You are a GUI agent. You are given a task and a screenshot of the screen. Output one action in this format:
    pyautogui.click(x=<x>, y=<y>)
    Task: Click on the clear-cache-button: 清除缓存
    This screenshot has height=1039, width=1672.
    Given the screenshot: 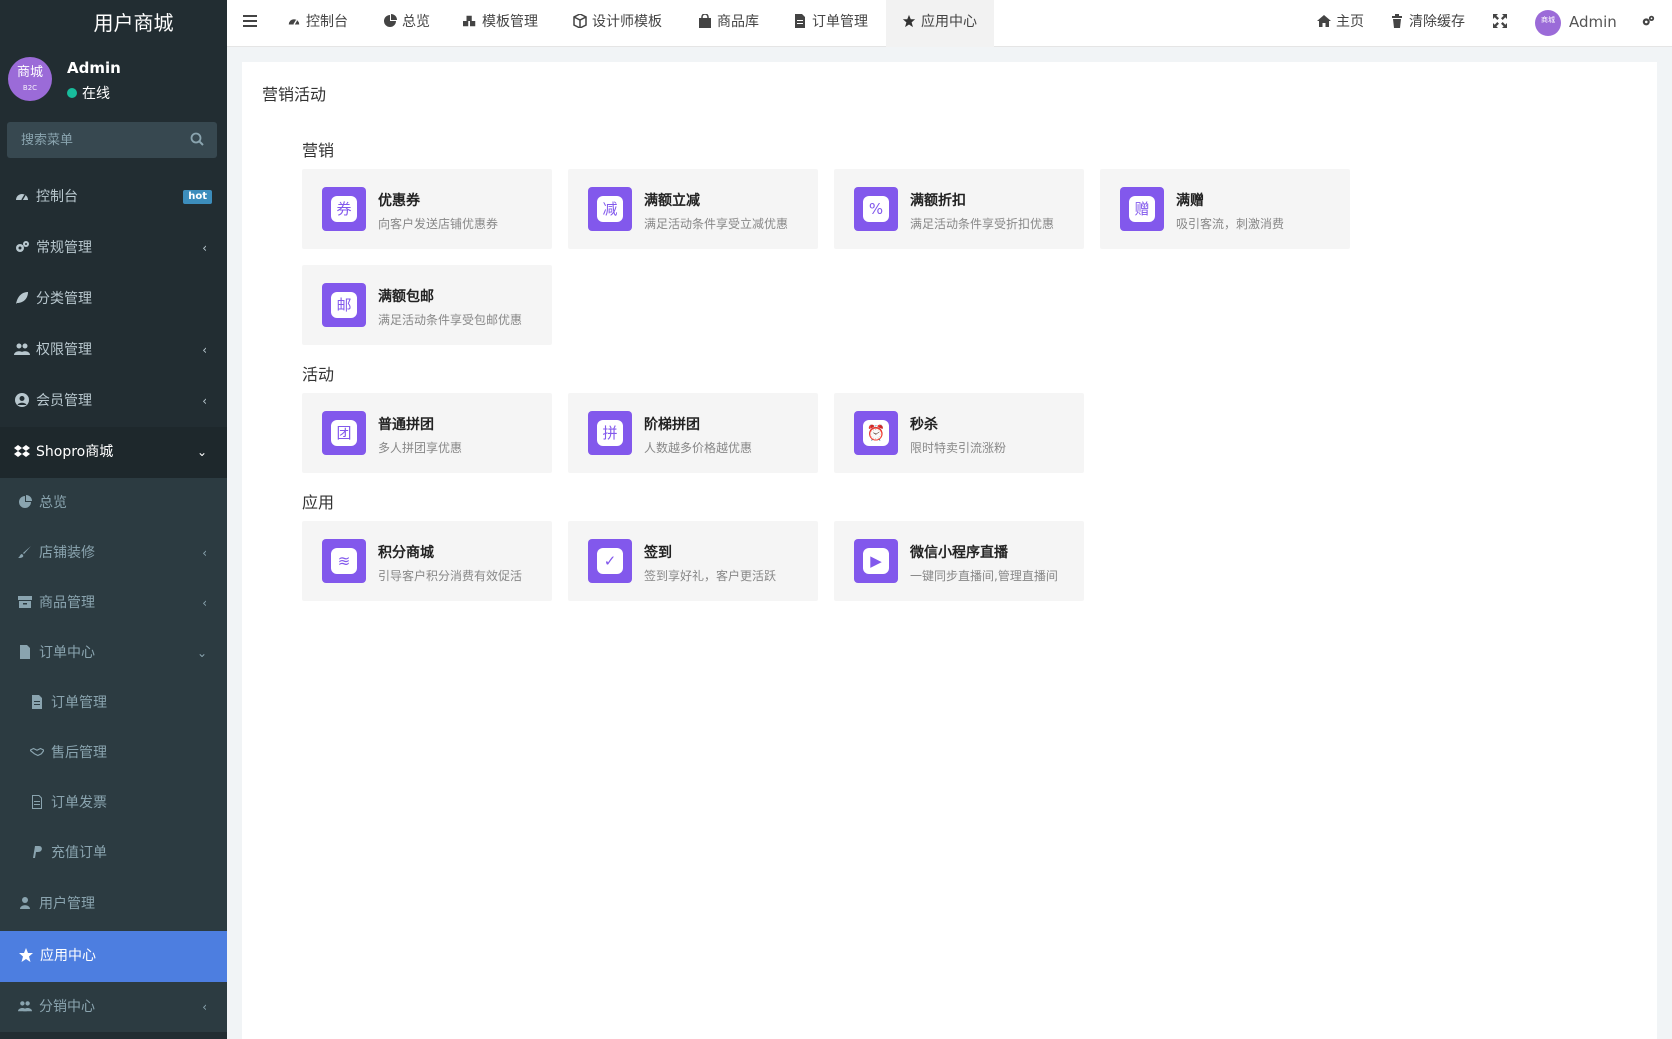 What is the action you would take?
    pyautogui.click(x=1427, y=23)
    